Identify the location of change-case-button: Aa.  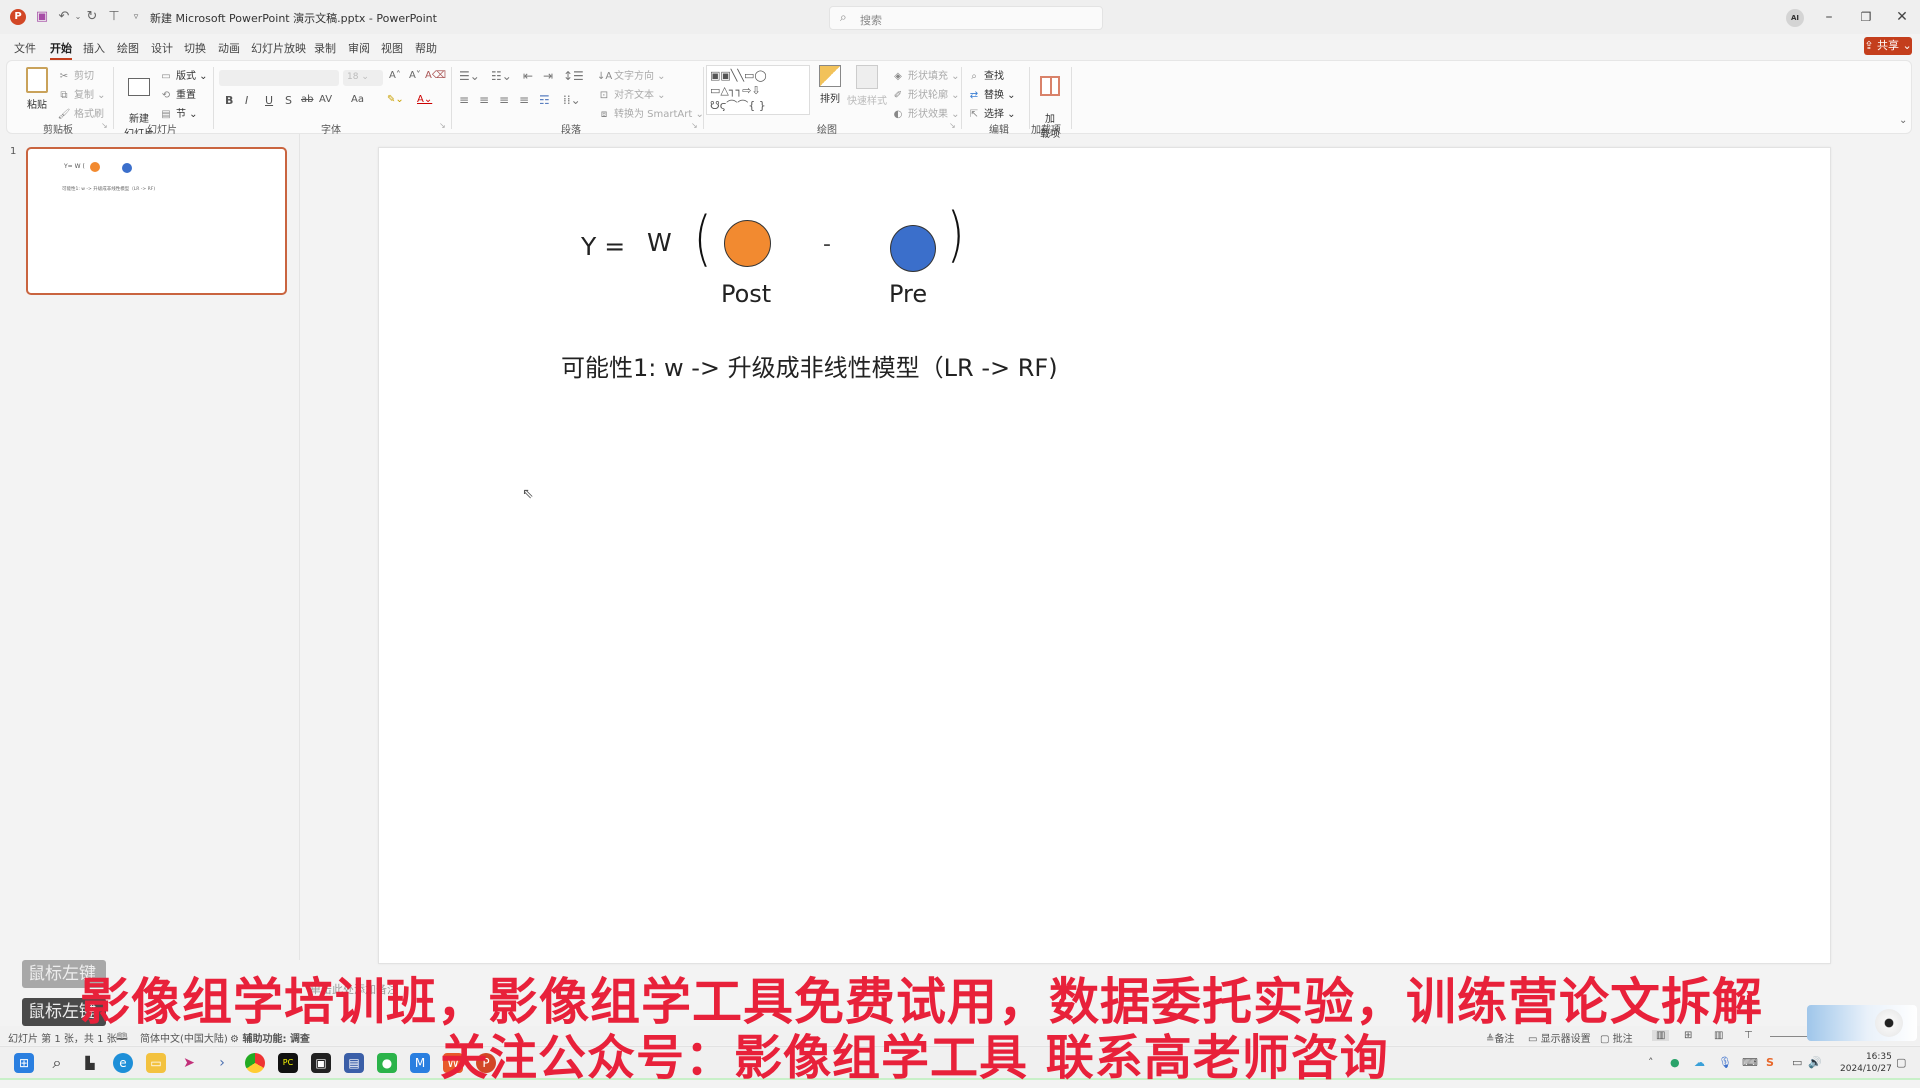
(357, 99).